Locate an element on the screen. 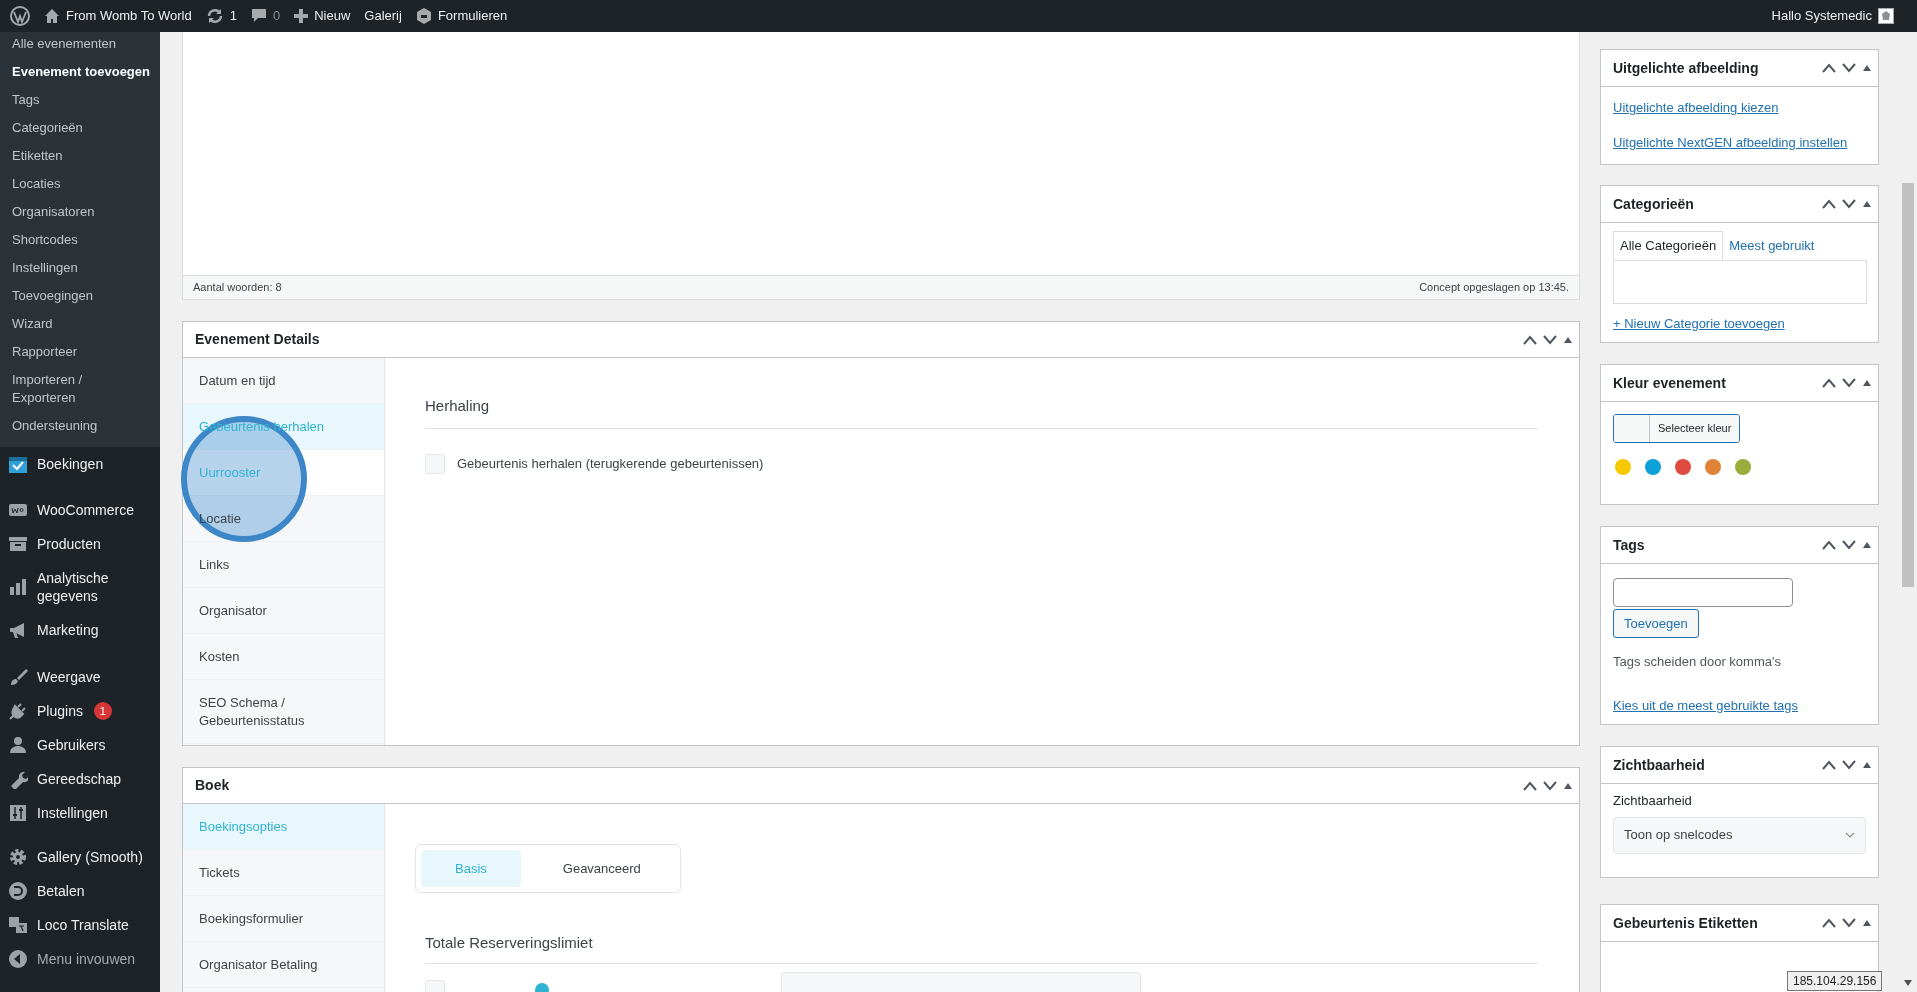 This screenshot has height=992, width=1917. tab: Organisator Betaling is located at coordinates (283, 965).